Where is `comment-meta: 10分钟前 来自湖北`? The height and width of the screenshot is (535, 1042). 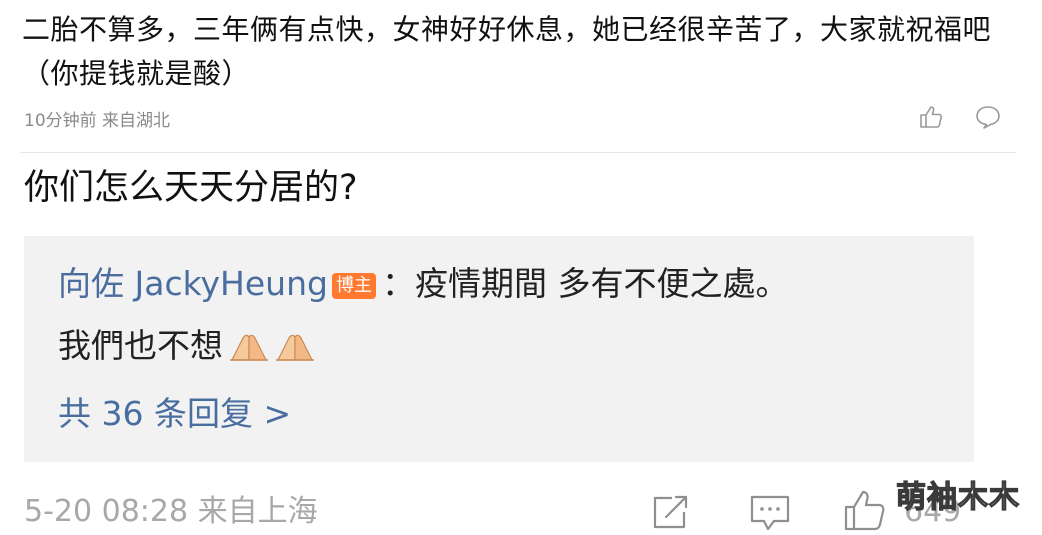
comment-meta: 10分钟前 来自湖北 is located at coordinates (97, 121).